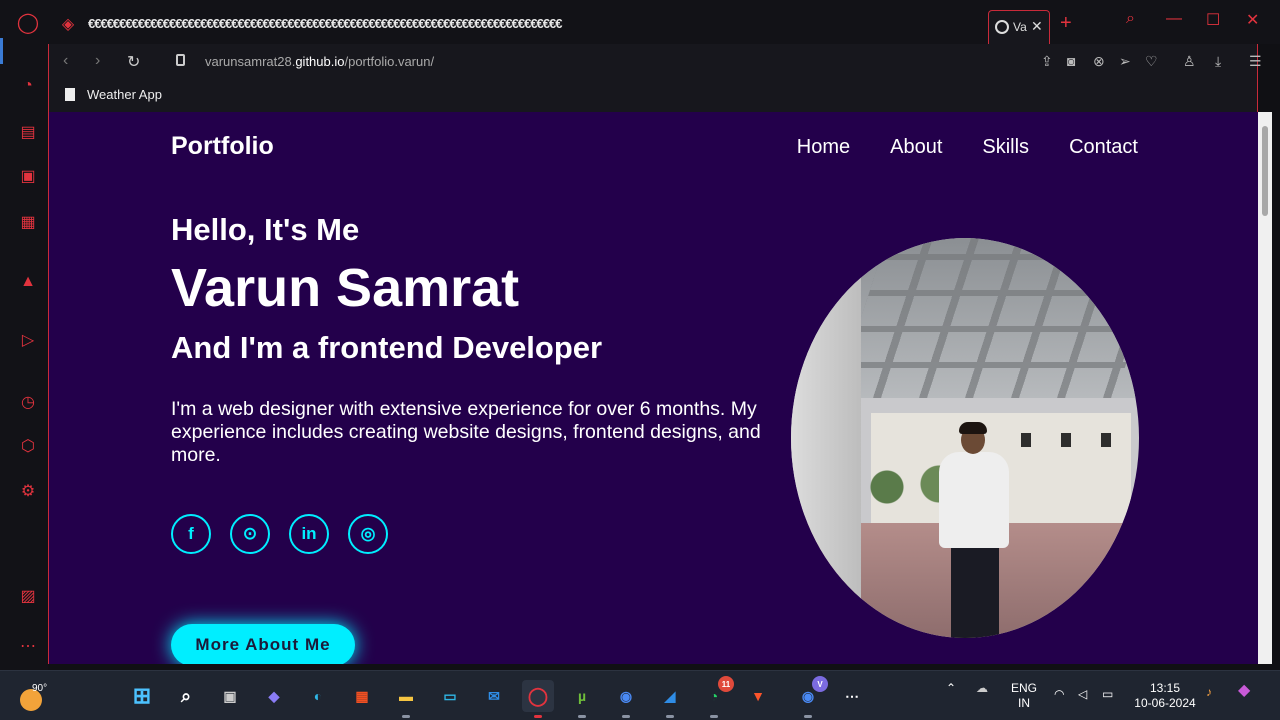 The width and height of the screenshot is (1280, 720). I want to click on easy-setup-icon: ☰, so click(1255, 61).